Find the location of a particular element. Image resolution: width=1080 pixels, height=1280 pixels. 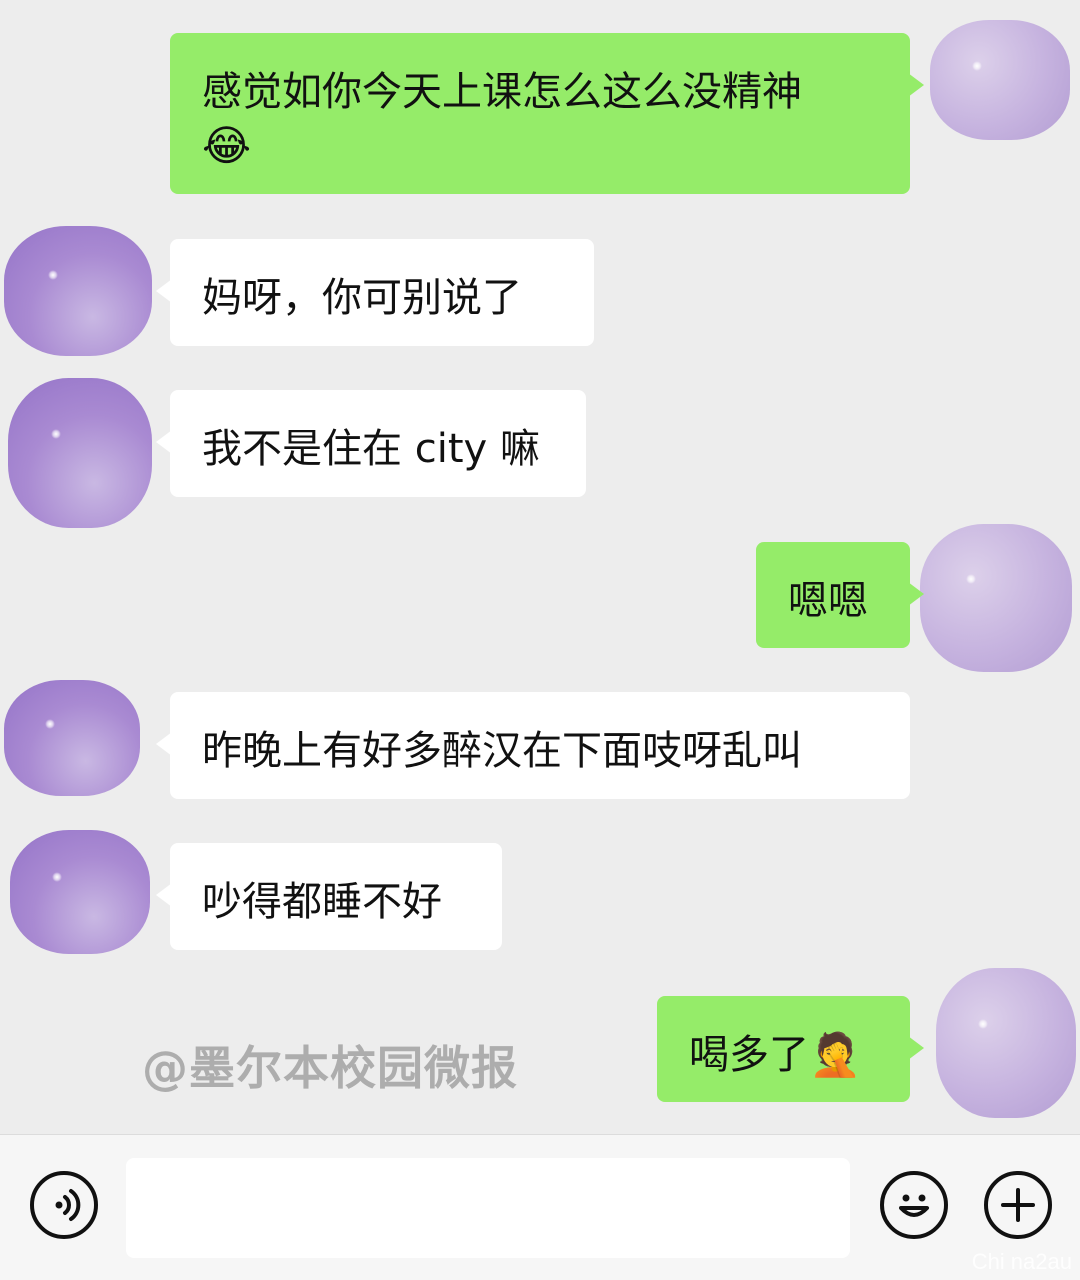

message-bubble-incoming: 昨晚上有好多醉汉在下面吱呀乱叫 is located at coordinates (533, 745).